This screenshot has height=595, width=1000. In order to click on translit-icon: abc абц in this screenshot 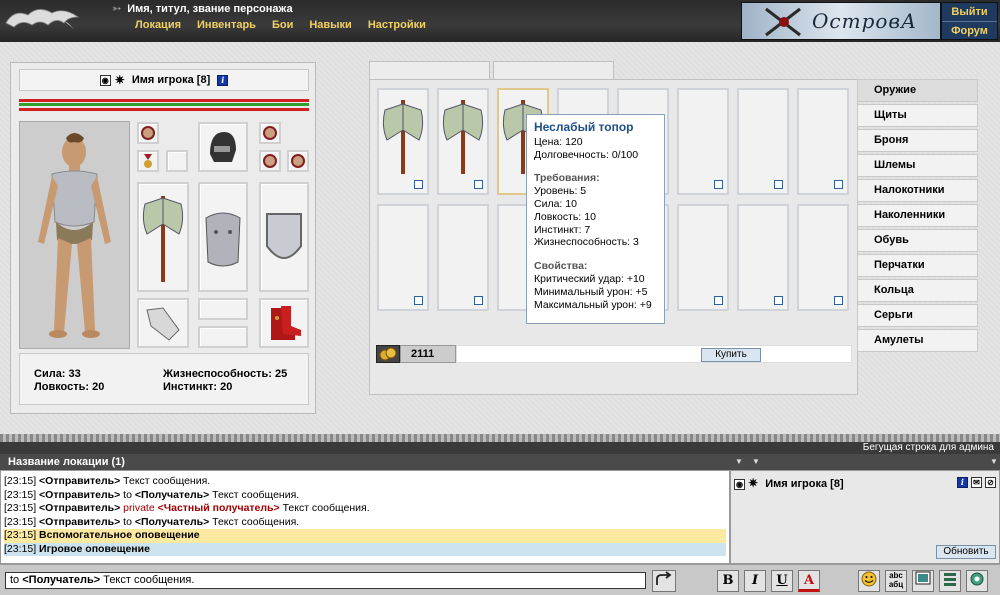, I will do `click(896, 581)`.